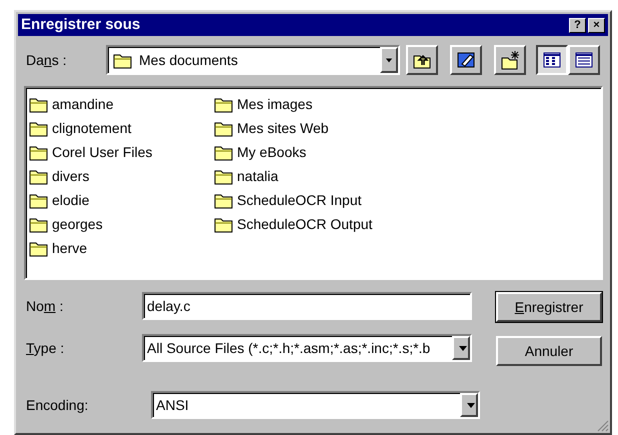 This screenshot has width=618, height=435. What do you see at coordinates (121, 200) in the screenshot?
I see `folder-item: elodie` at bounding box center [121, 200].